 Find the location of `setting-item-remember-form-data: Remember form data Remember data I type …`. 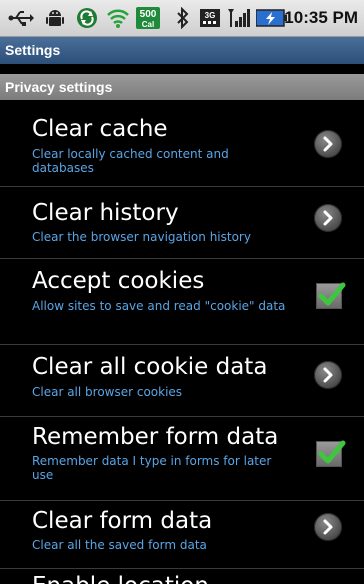

setting-item-remember-form-data: Remember form data Remember data I type … is located at coordinates (182, 459).